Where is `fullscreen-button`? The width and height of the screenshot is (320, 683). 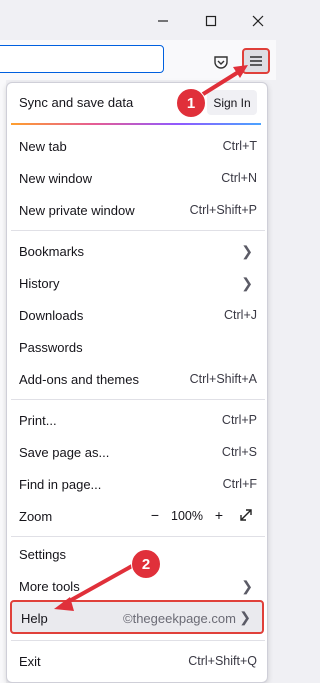 fullscreen-button is located at coordinates (246, 515).